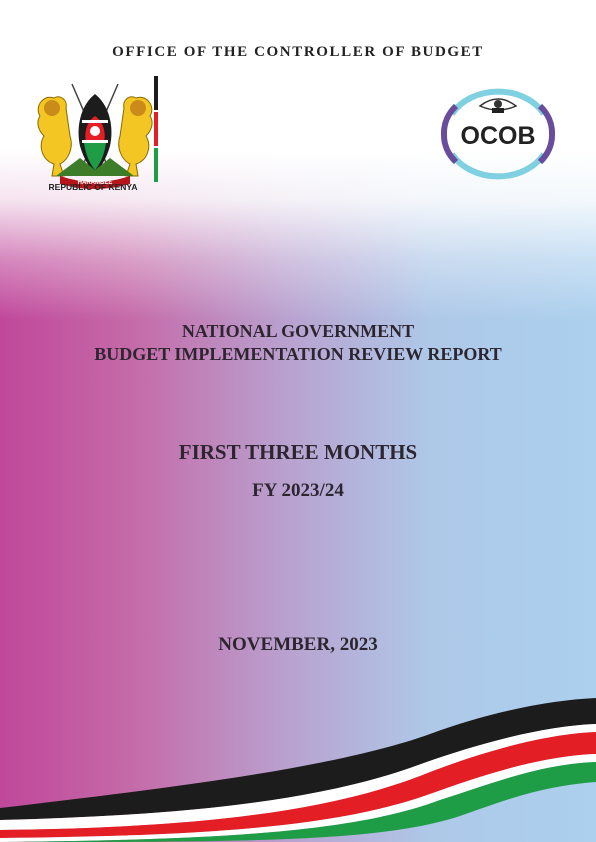  What do you see at coordinates (298, 490) in the screenshot?
I see `report-fiscal-year: FY 2023/24` at bounding box center [298, 490].